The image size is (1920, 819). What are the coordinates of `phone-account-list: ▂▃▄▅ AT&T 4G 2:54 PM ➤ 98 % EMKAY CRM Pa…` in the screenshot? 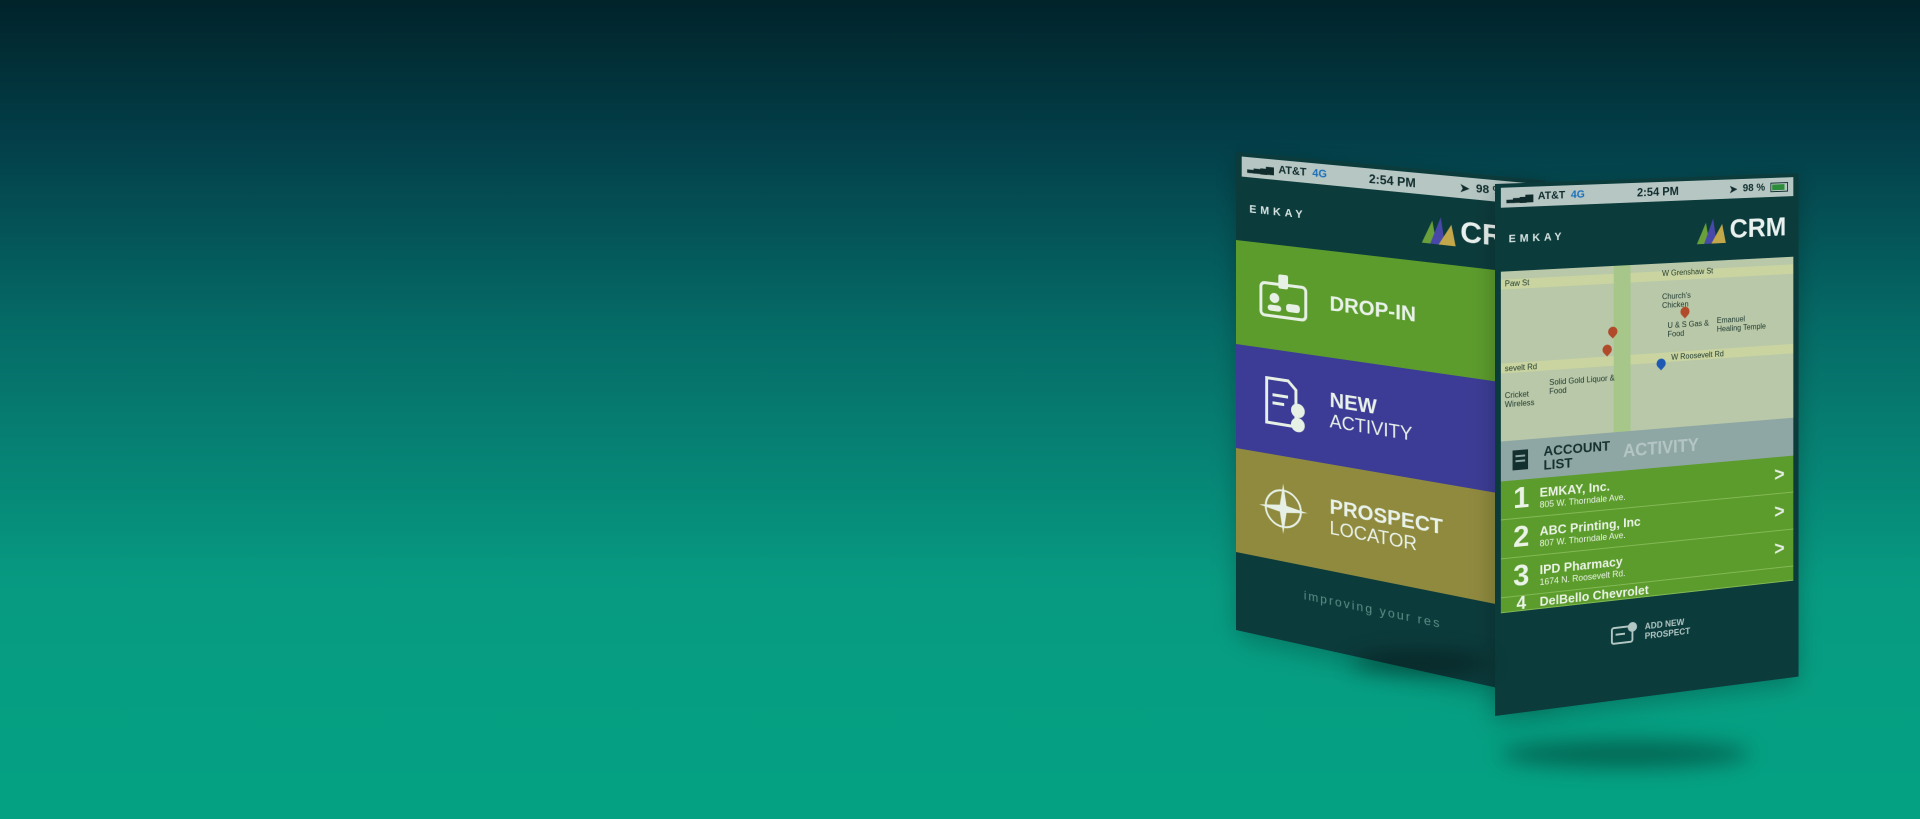 It's located at (1647, 444).